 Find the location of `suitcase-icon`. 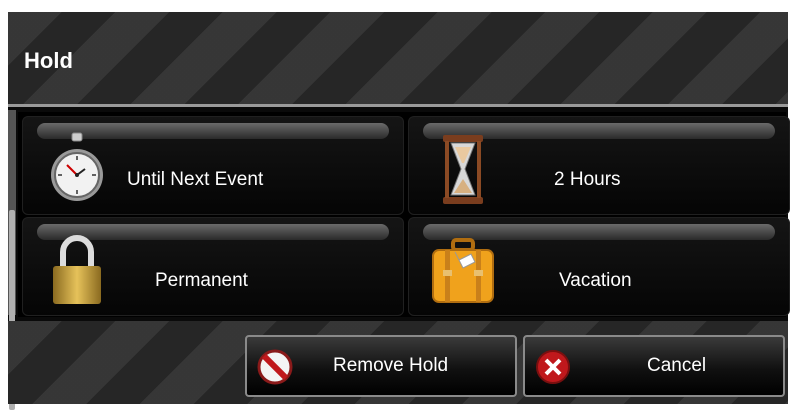

suitcase-icon is located at coordinates (463, 270).